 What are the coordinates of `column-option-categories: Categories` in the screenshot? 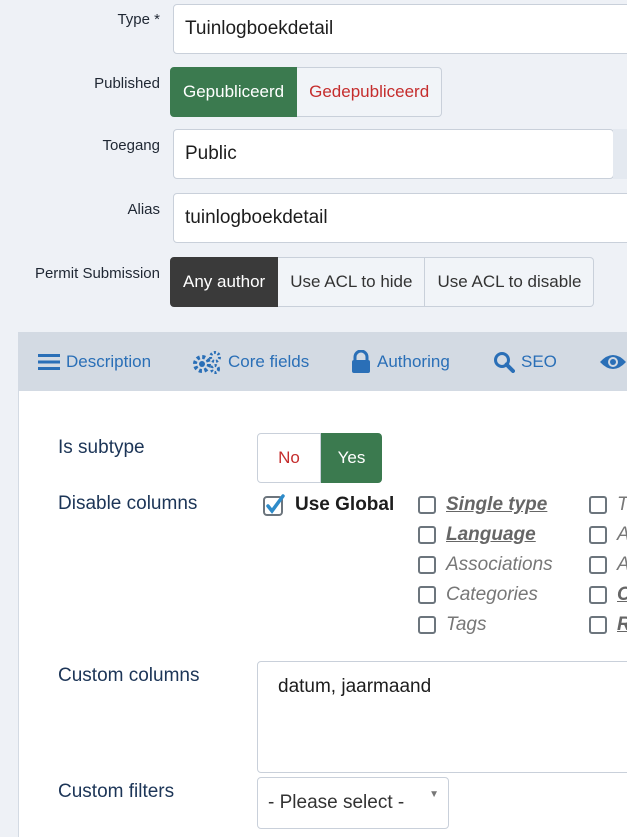 It's located at (478, 595).